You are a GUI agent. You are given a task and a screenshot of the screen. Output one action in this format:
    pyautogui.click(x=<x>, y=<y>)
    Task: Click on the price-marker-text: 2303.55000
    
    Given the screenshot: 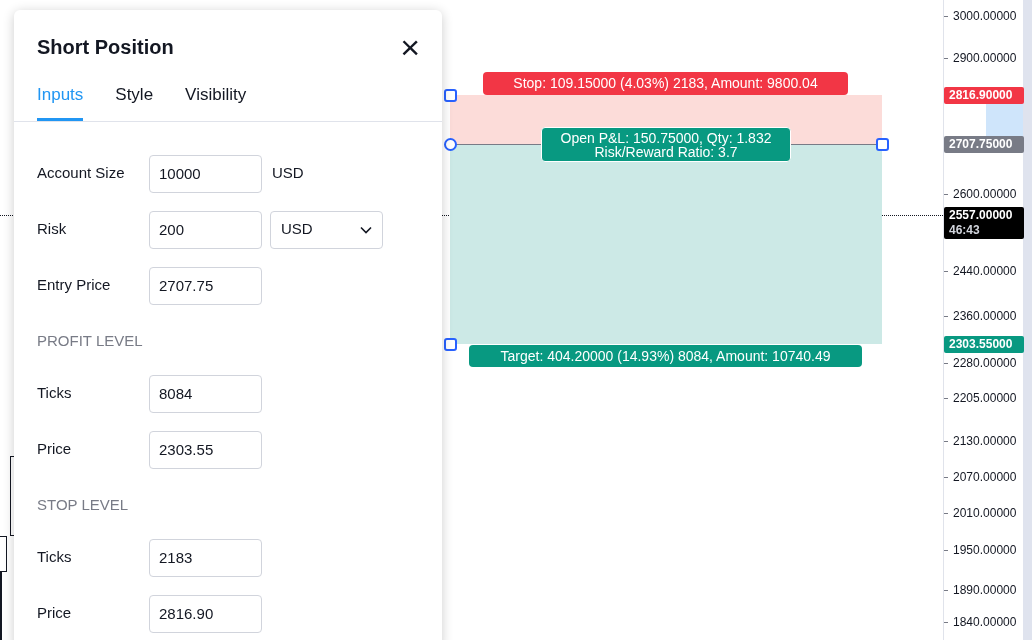 What is the action you would take?
    pyautogui.click(x=981, y=344)
    